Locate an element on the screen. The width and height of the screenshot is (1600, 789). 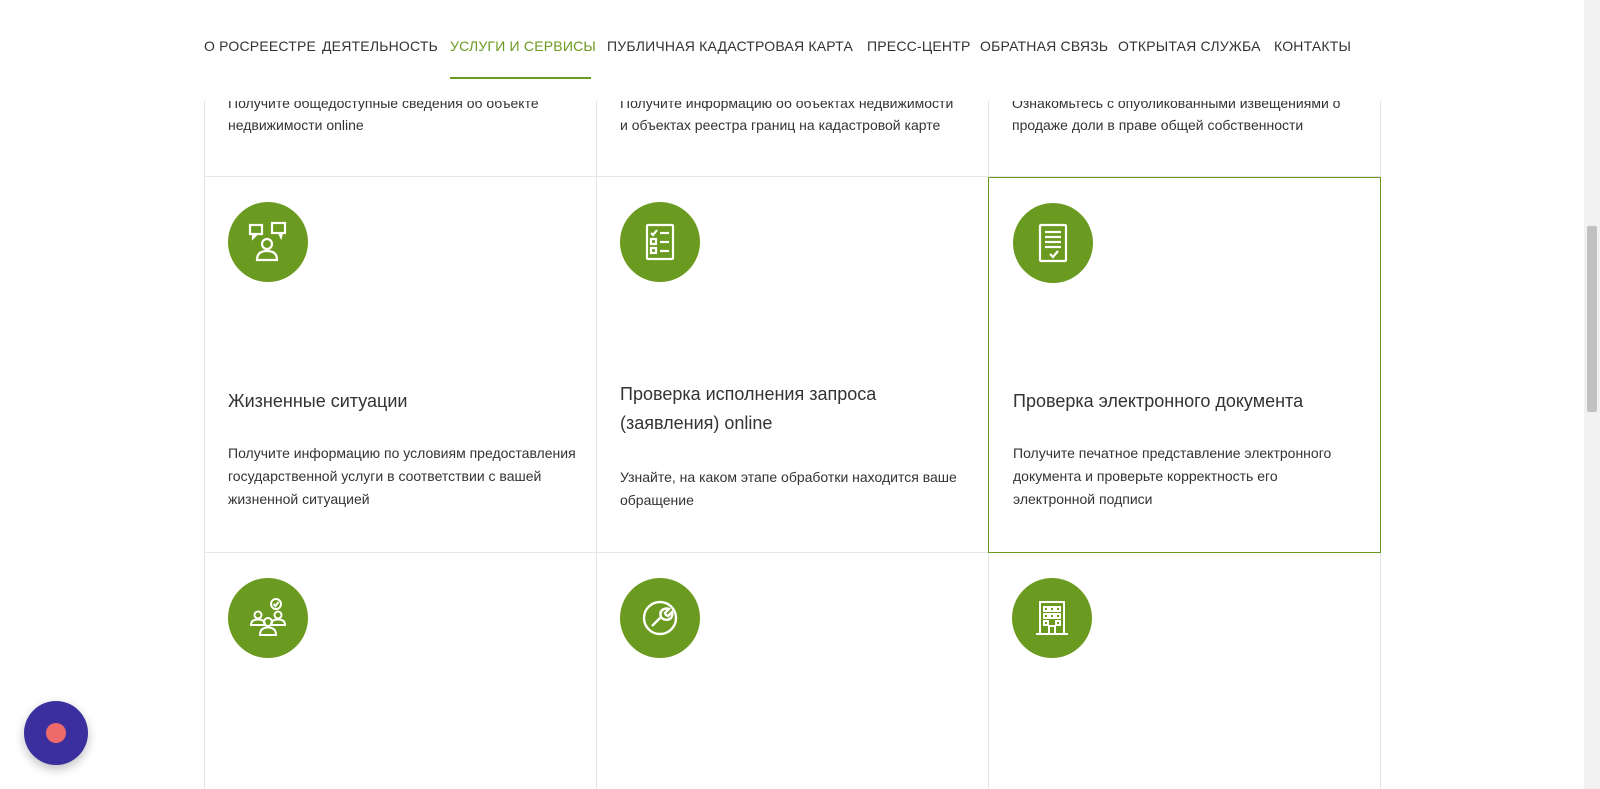
scrollbar-thumb is located at coordinates (1592, 319).